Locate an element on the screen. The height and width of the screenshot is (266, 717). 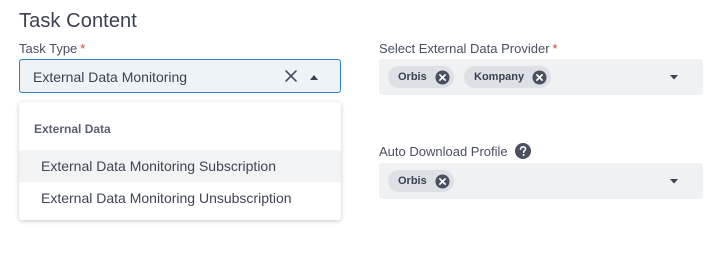
auto-download-label: Auto Download Profile is located at coordinates (455, 151).